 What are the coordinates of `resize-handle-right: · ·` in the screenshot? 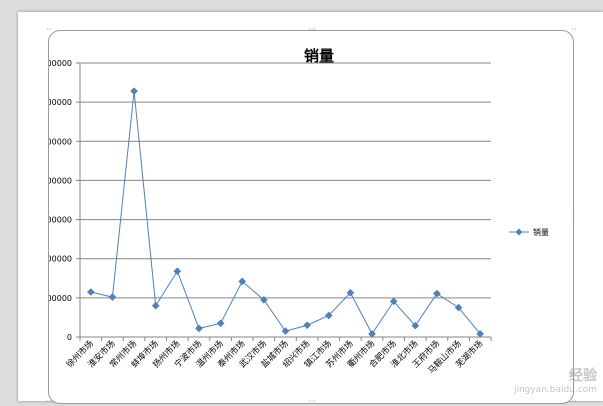 It's located at (574, 216).